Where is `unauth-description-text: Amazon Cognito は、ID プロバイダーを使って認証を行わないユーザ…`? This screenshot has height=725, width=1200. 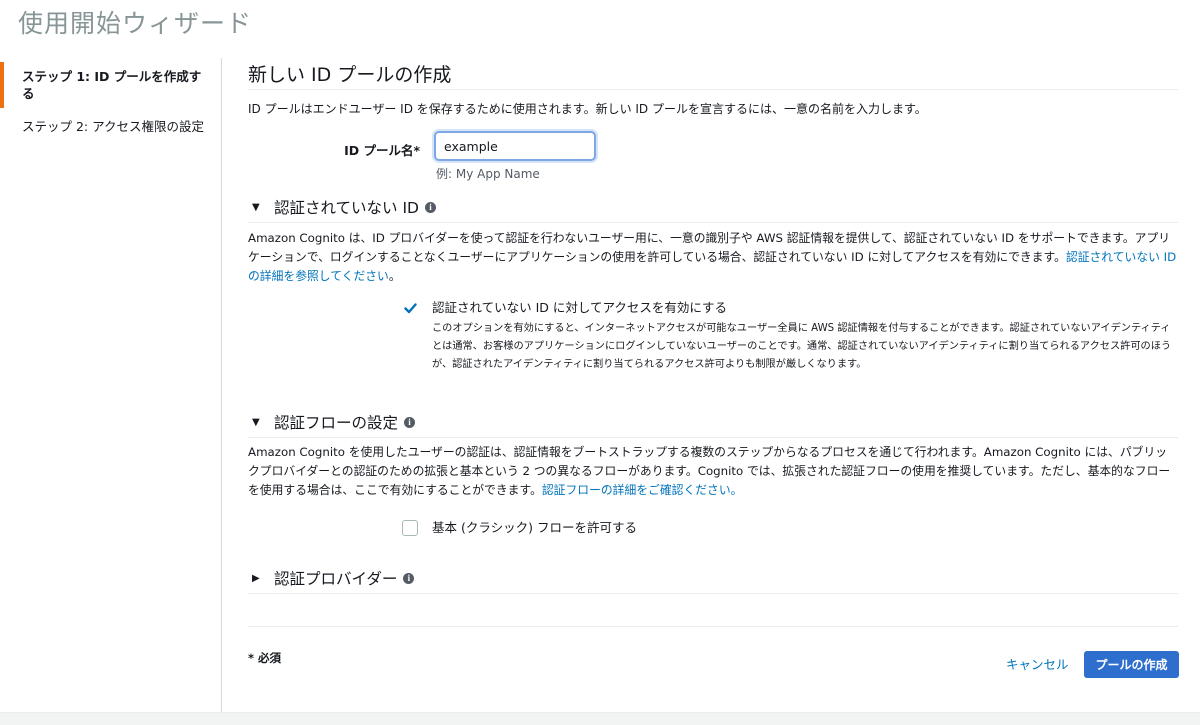
unauth-description-text: Amazon Cognito は、ID プロバイダーを使って認証を行わないユーザ… is located at coordinates (709, 247).